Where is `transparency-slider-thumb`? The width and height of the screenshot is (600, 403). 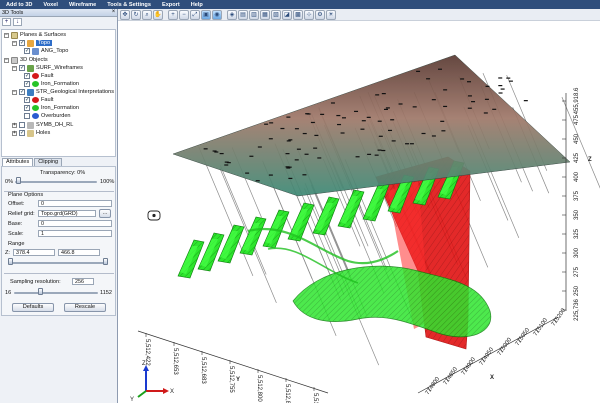
transparency-slider-thumb is located at coordinates (18, 180).